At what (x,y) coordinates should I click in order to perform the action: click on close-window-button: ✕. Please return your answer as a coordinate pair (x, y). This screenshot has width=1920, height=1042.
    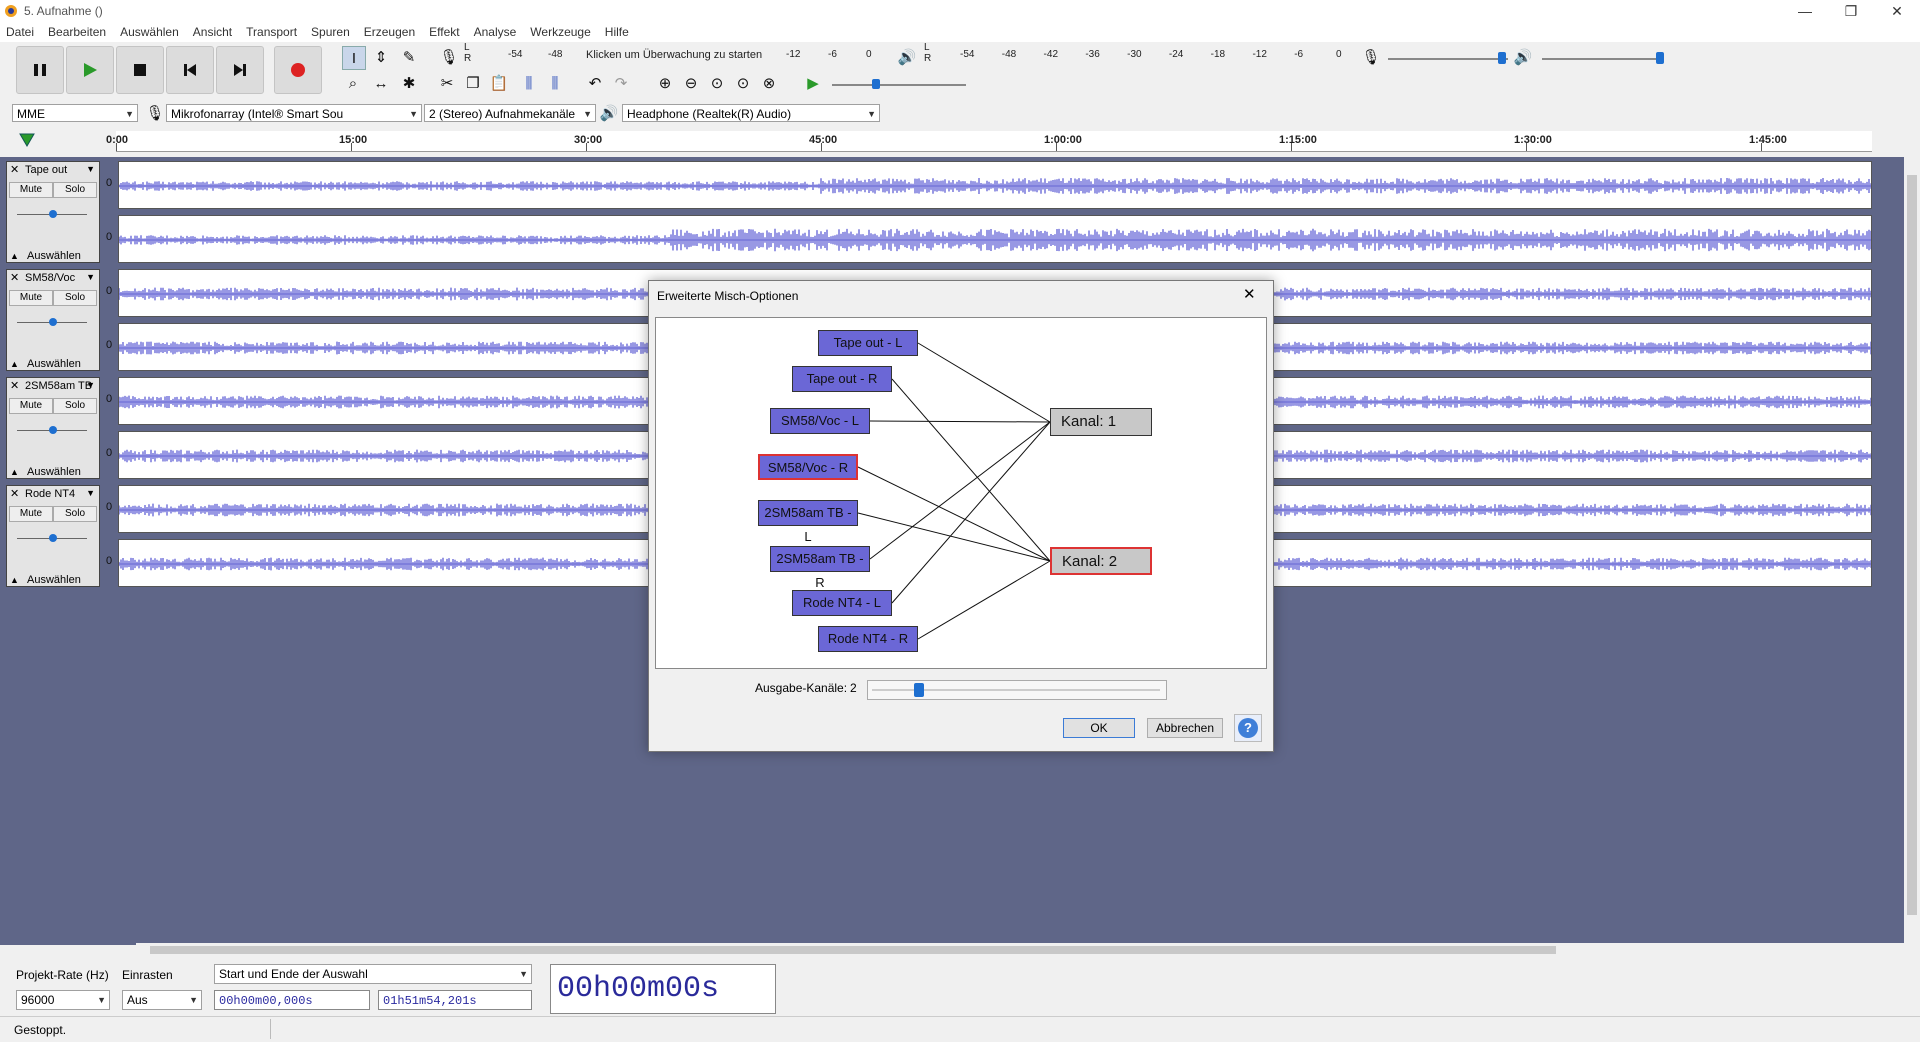
    Looking at the image, I should click on (1897, 11).